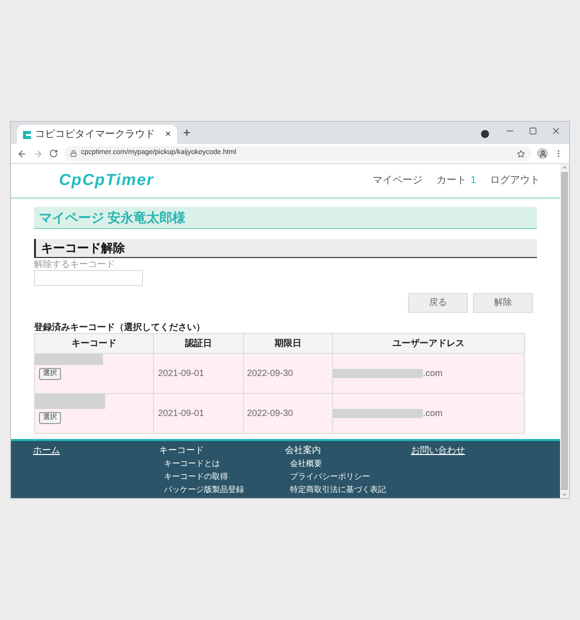  I want to click on bookmark-star-icon, so click(521, 154).